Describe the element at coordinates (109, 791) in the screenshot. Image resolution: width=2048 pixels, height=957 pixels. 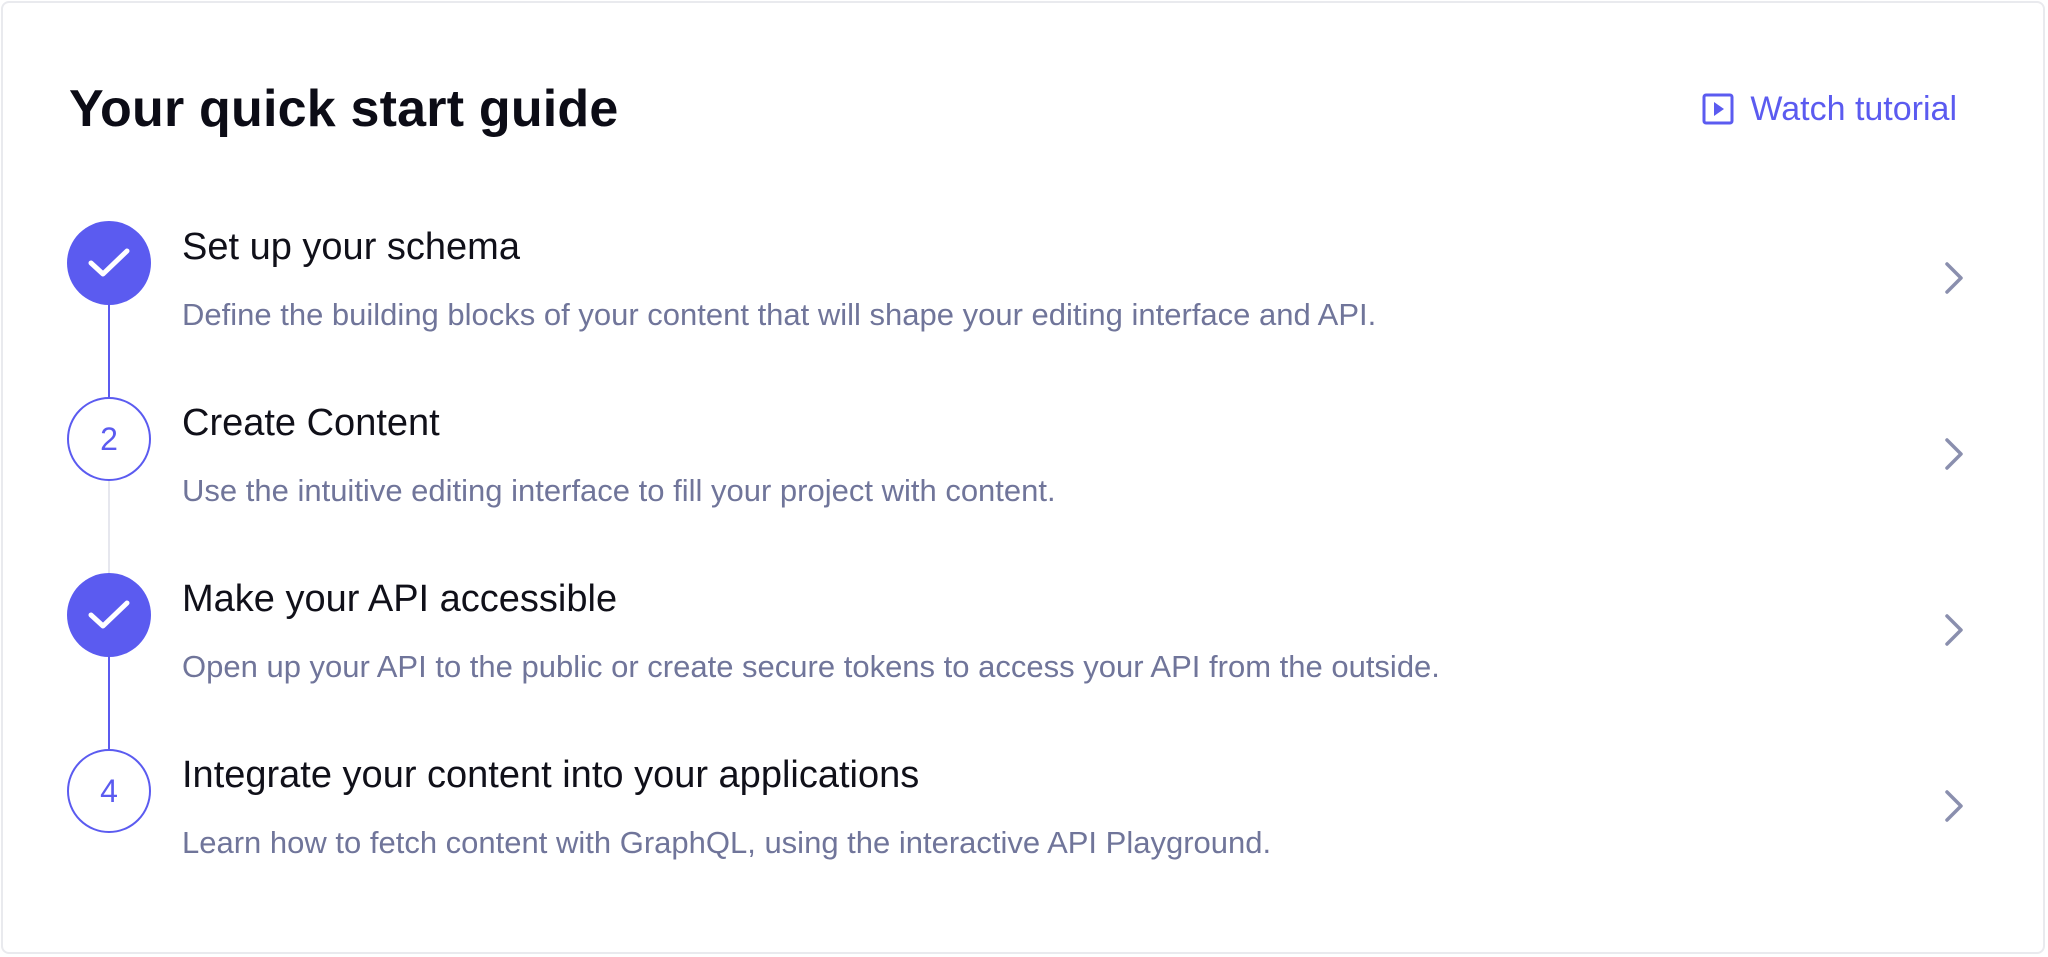
I see `step-number-marker: 4` at that location.